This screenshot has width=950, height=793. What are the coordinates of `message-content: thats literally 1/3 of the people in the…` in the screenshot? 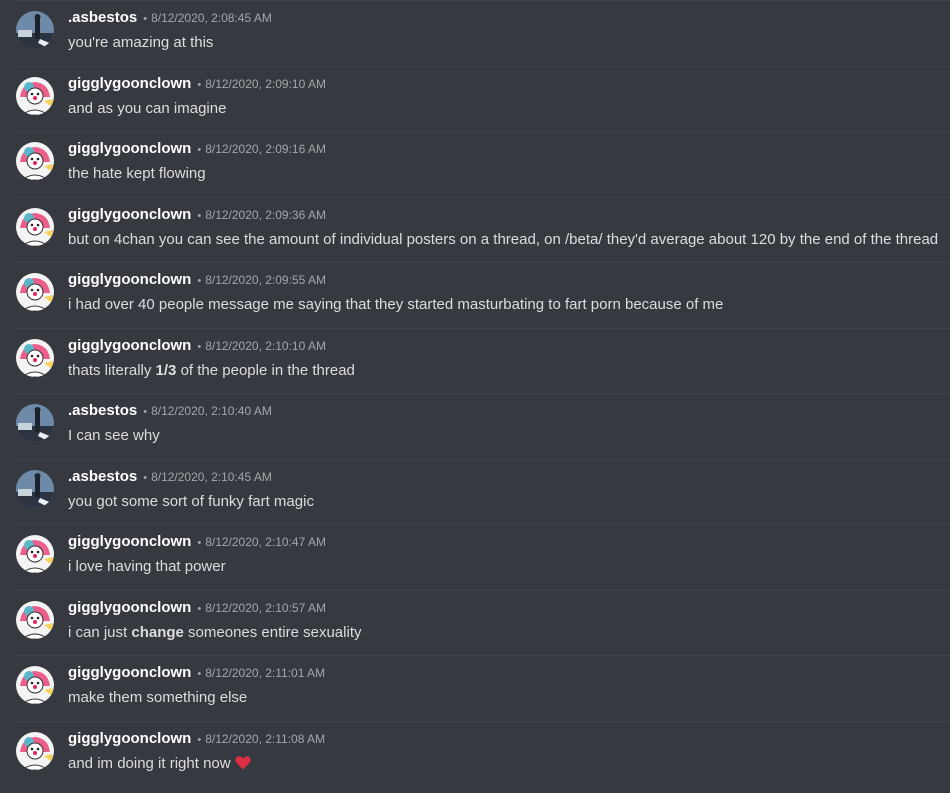 It's located at (211, 371).